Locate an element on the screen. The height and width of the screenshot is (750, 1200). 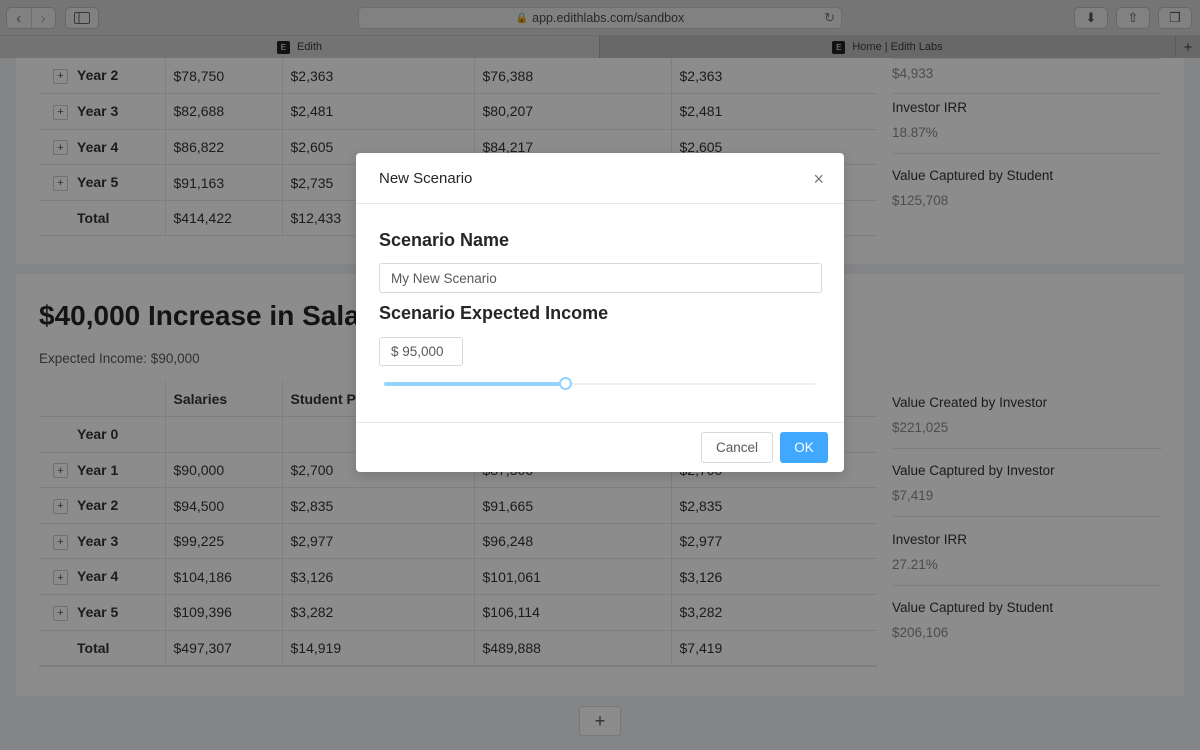
modal-footer: Cancel OK is located at coordinates (600, 447).